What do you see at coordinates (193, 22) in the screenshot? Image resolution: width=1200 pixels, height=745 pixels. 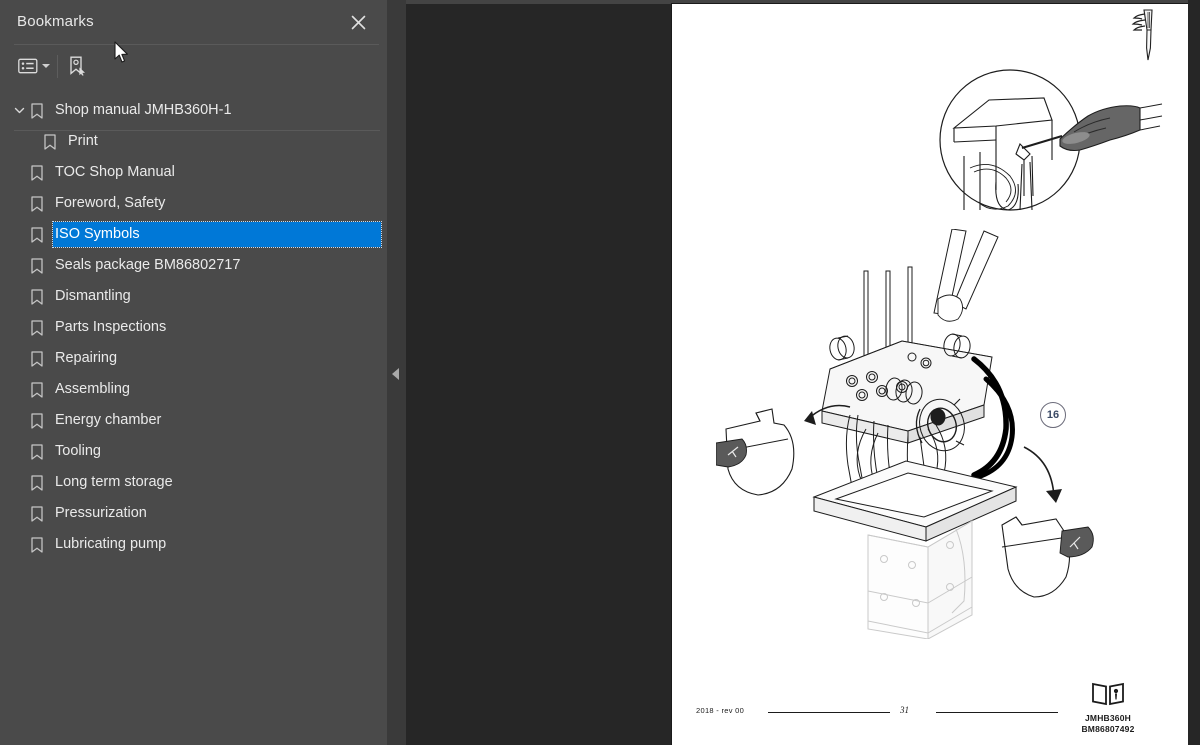 I see `panel-header: Bookmarks` at bounding box center [193, 22].